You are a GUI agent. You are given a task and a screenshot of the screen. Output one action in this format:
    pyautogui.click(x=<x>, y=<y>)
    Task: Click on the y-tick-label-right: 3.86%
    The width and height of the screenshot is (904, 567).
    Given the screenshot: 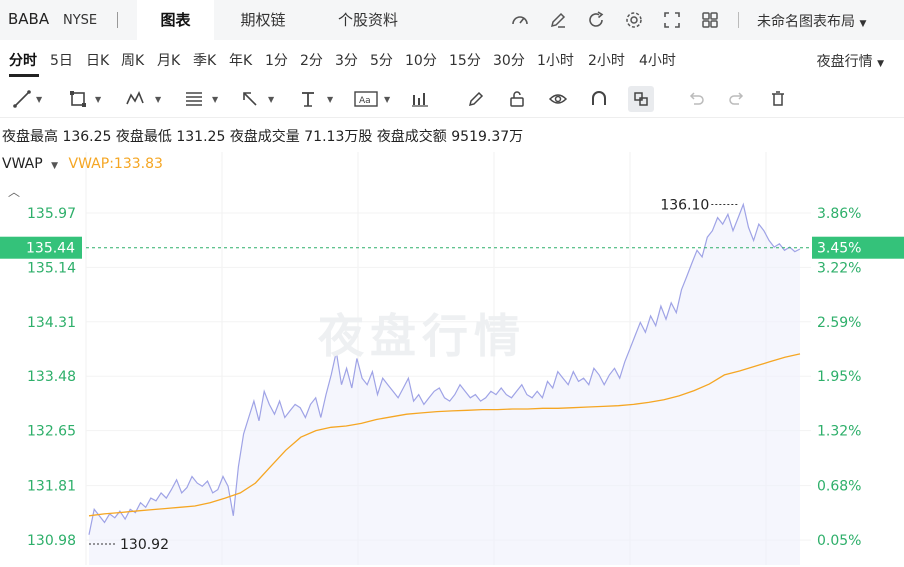 What is the action you would take?
    pyautogui.click(x=839, y=214)
    